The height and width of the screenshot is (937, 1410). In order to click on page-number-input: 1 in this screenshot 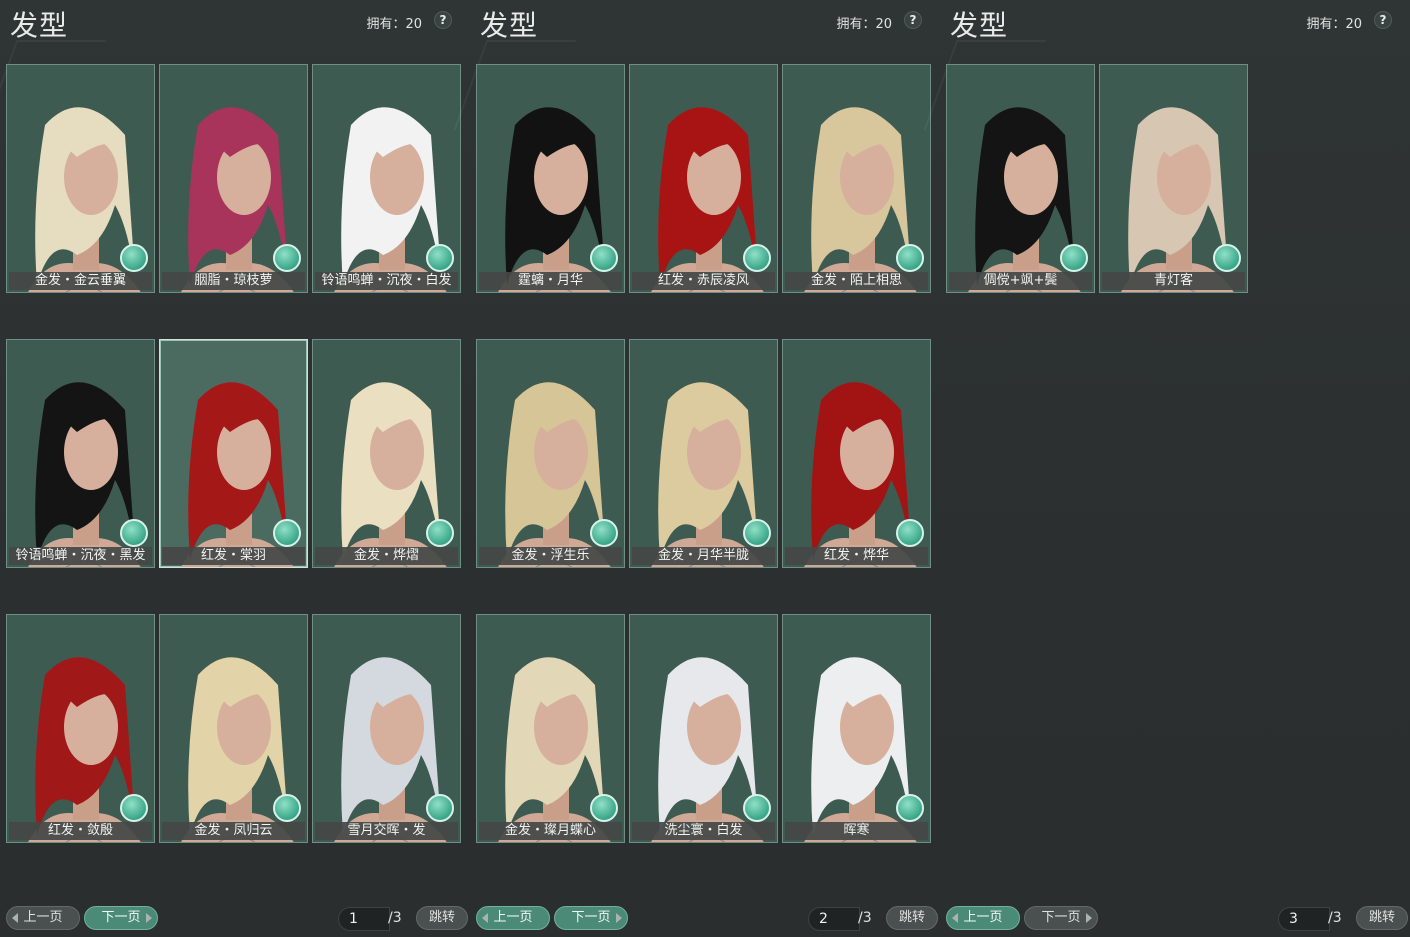, I will do `click(364, 919)`.